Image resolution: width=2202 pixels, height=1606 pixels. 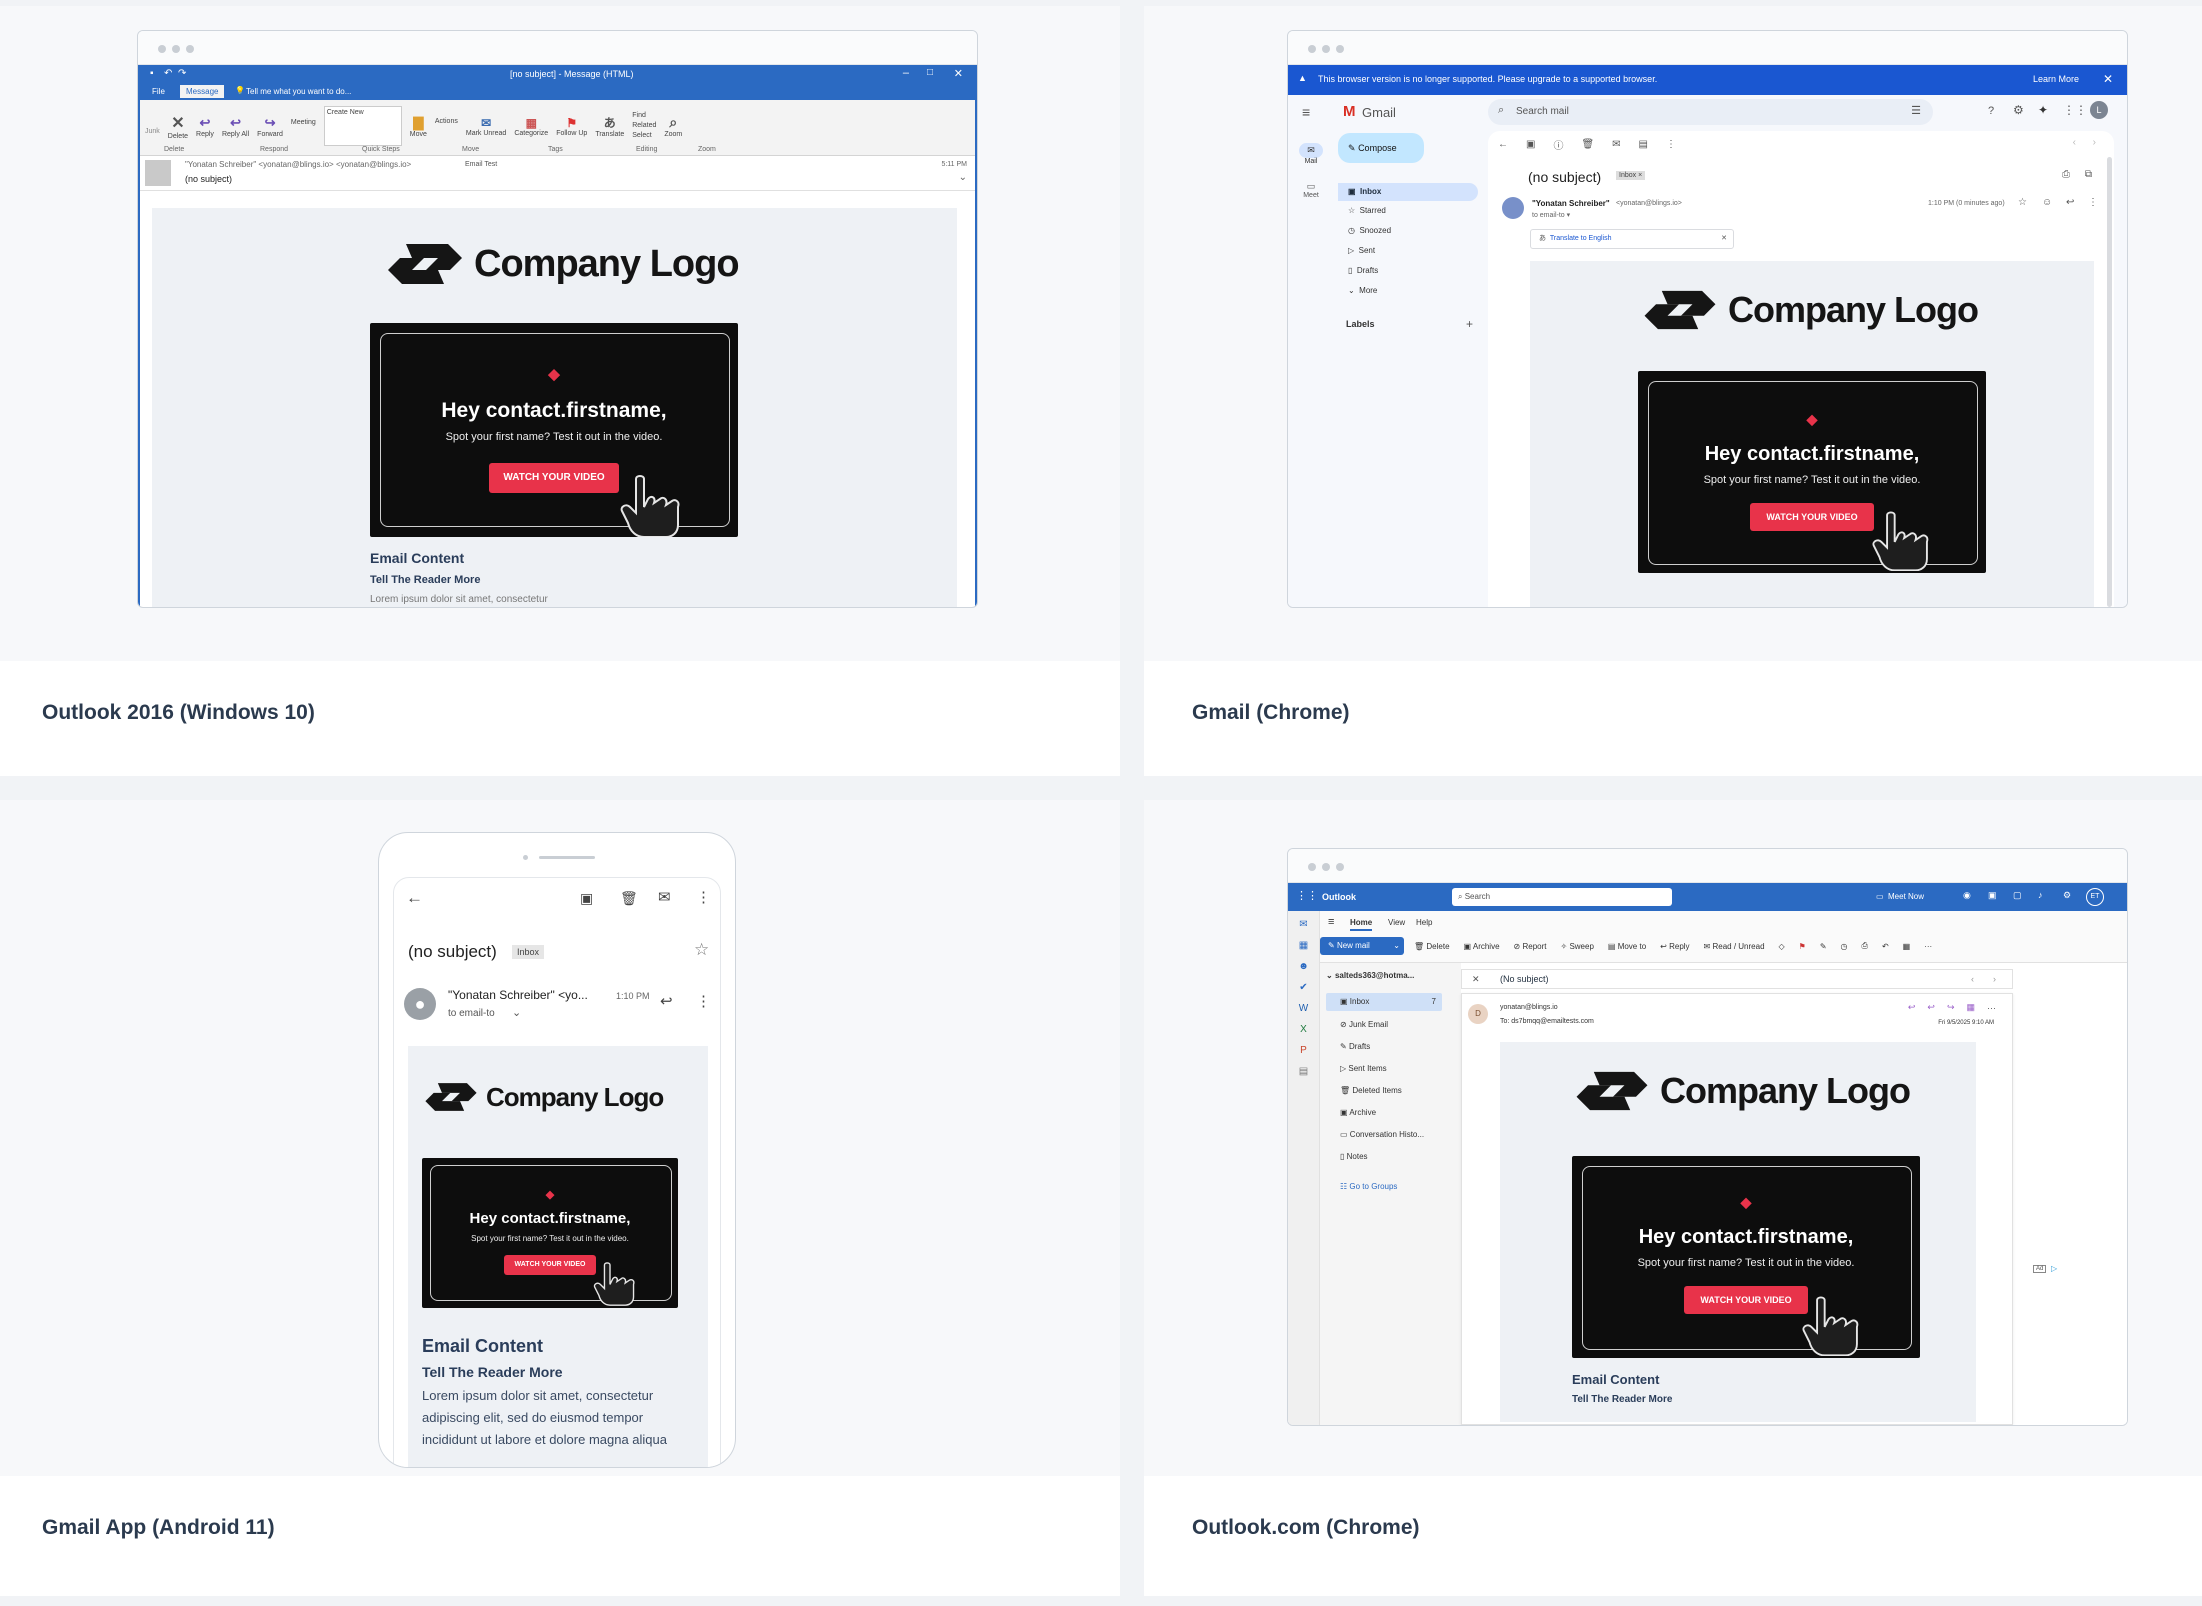 What do you see at coordinates (1562, 897) in the screenshot?
I see `search-input: ⌕ Search` at bounding box center [1562, 897].